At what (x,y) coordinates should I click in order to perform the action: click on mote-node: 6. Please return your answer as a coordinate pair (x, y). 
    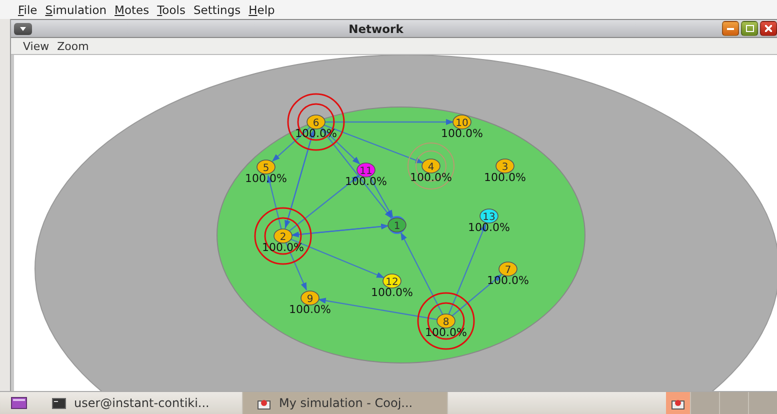
    Looking at the image, I should click on (316, 122).